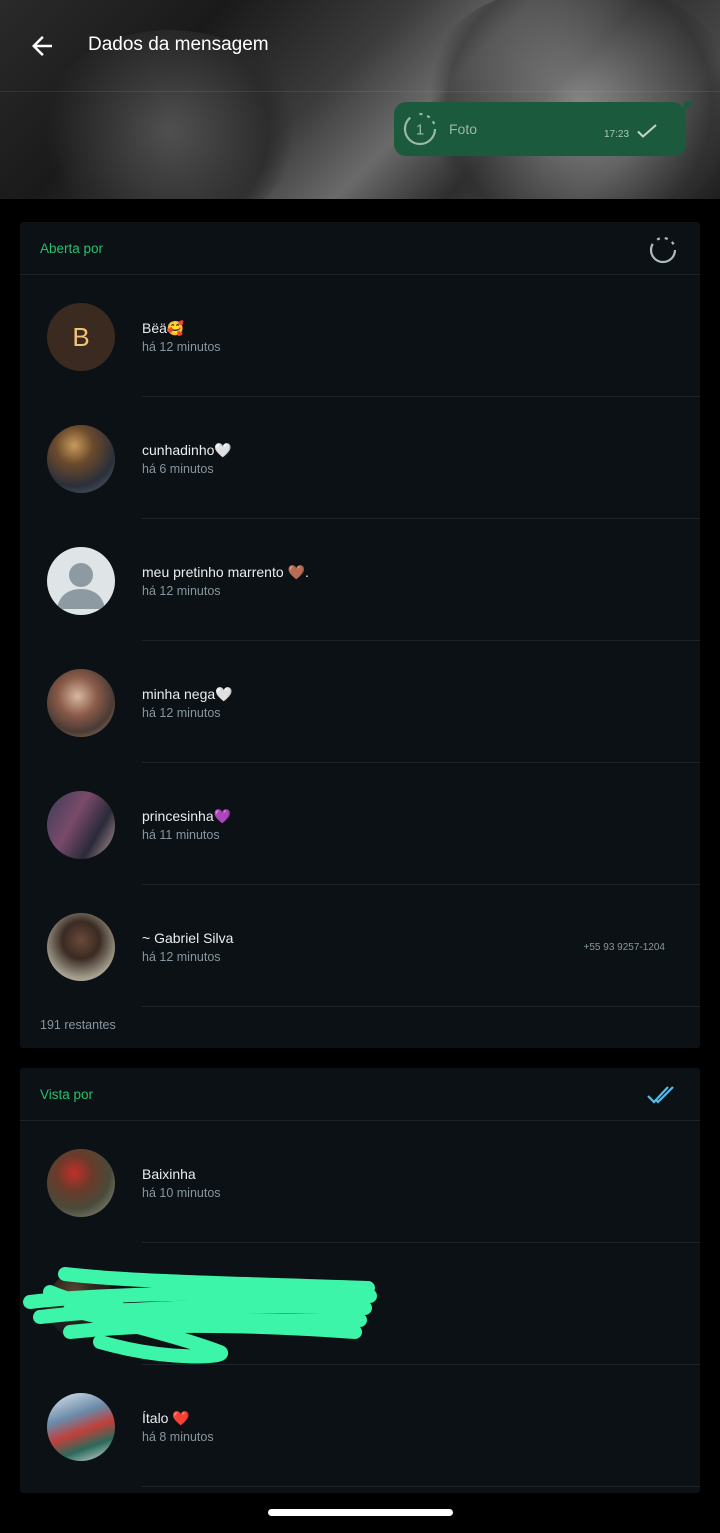  Describe the element at coordinates (624, 947) in the screenshot. I see `contact-phone: +55 93 9257-1204` at that location.